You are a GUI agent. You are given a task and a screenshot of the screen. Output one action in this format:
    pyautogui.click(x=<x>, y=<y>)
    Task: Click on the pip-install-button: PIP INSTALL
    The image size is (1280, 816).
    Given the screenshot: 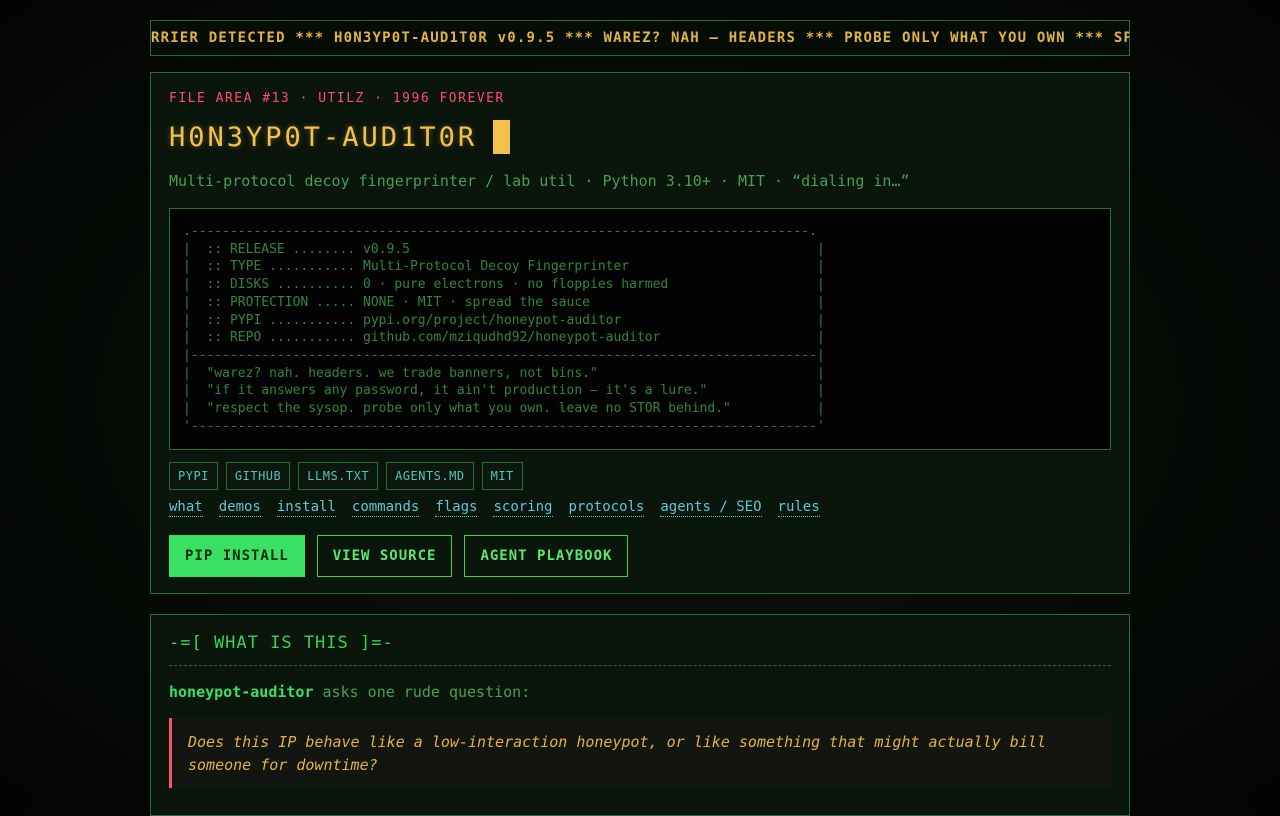 What is the action you would take?
    pyautogui.click(x=237, y=556)
    